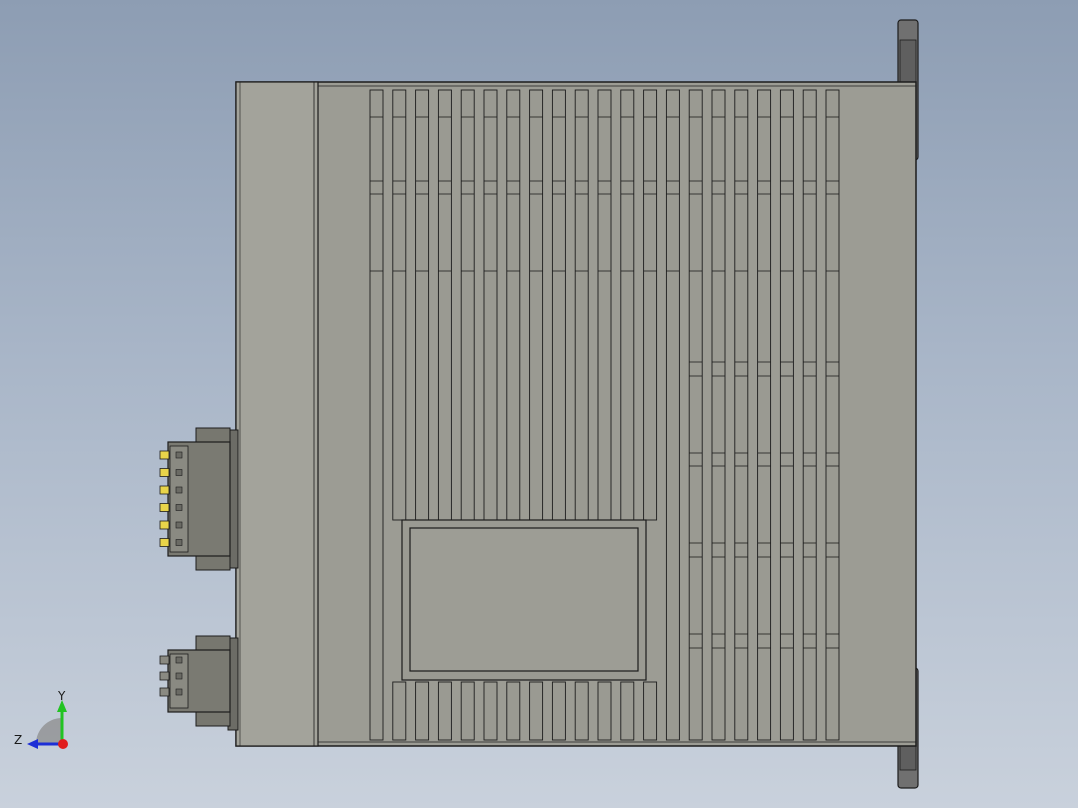  Describe the element at coordinates (61, 696) in the screenshot. I see `y-axis-label: Y` at that location.